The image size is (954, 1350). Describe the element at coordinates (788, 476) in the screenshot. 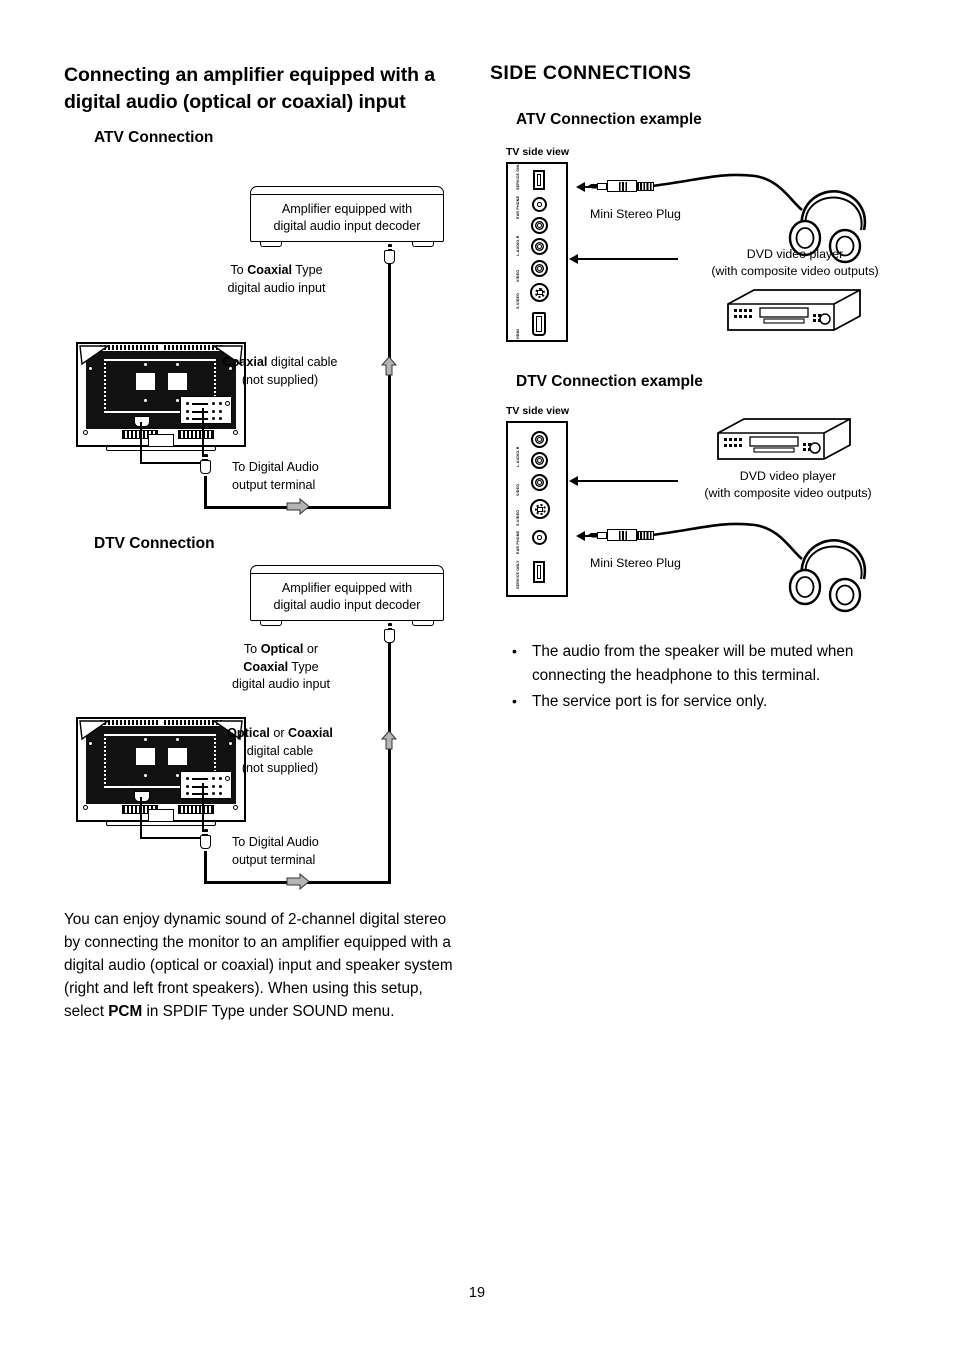

I see `dvd-caption-line1: DVD video player` at that location.